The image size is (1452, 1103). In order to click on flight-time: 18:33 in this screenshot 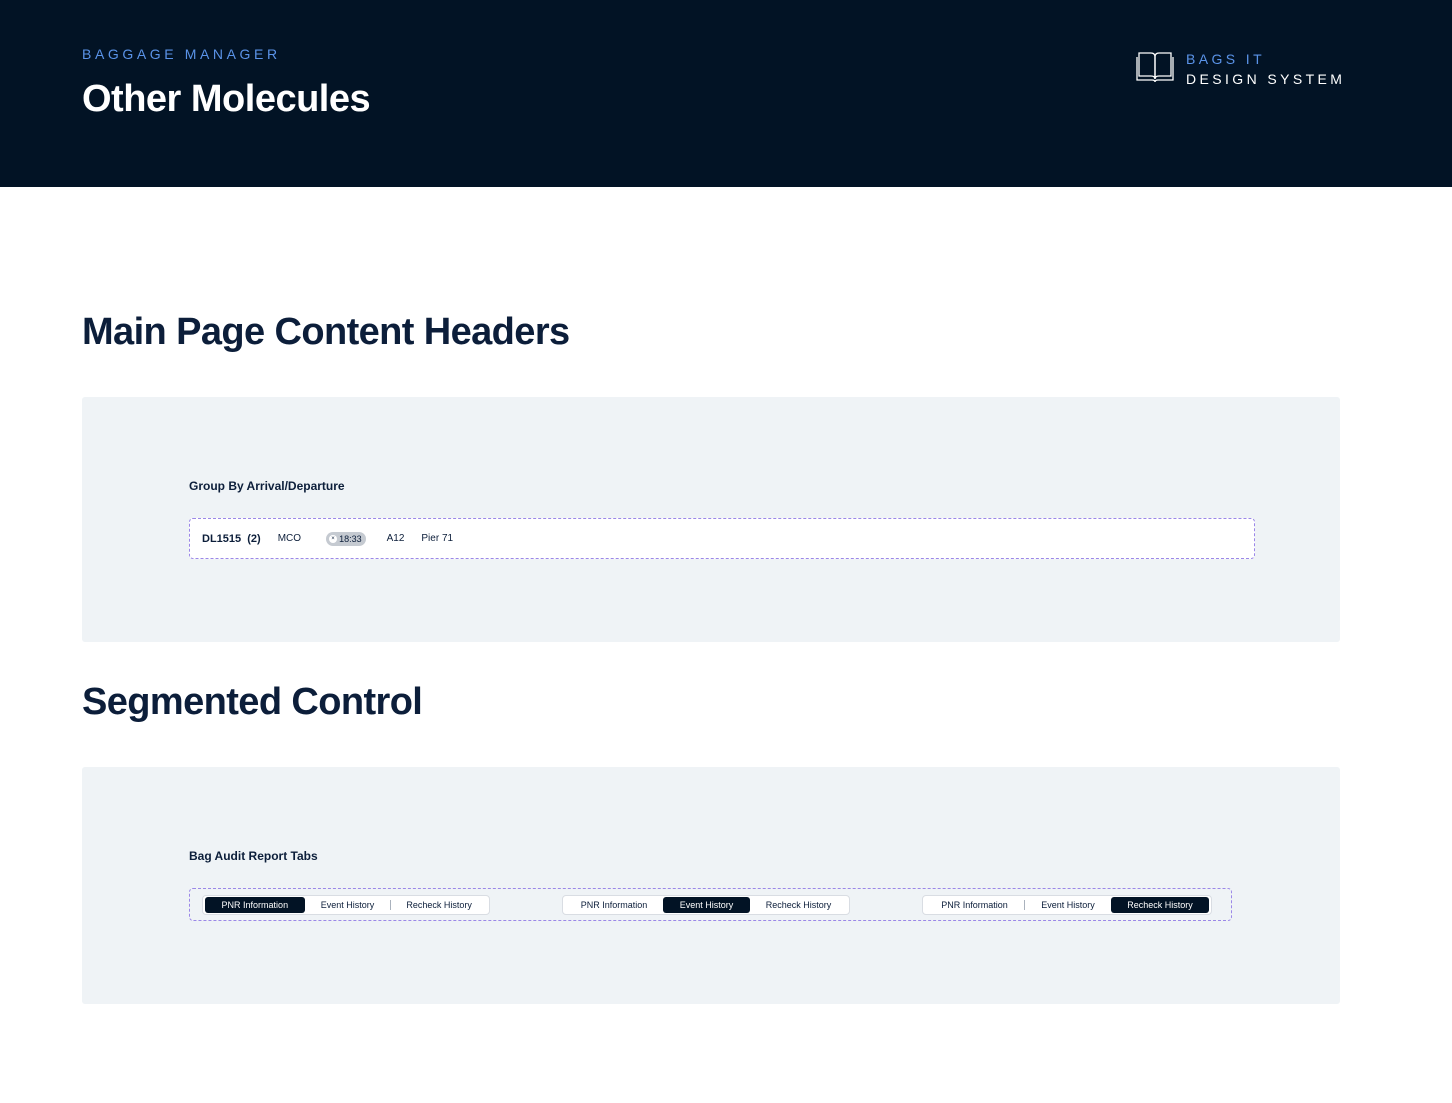, I will do `click(350, 538)`.